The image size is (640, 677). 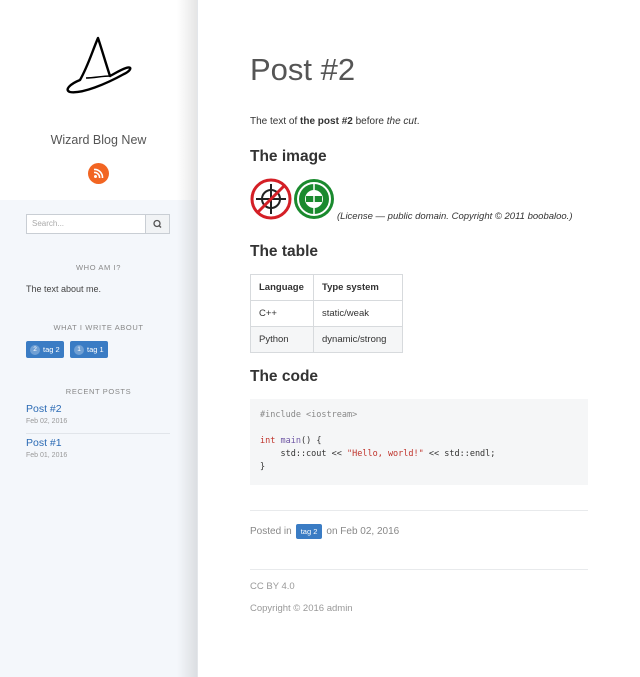 I want to click on intro-text: The text of, so click(x=275, y=121).